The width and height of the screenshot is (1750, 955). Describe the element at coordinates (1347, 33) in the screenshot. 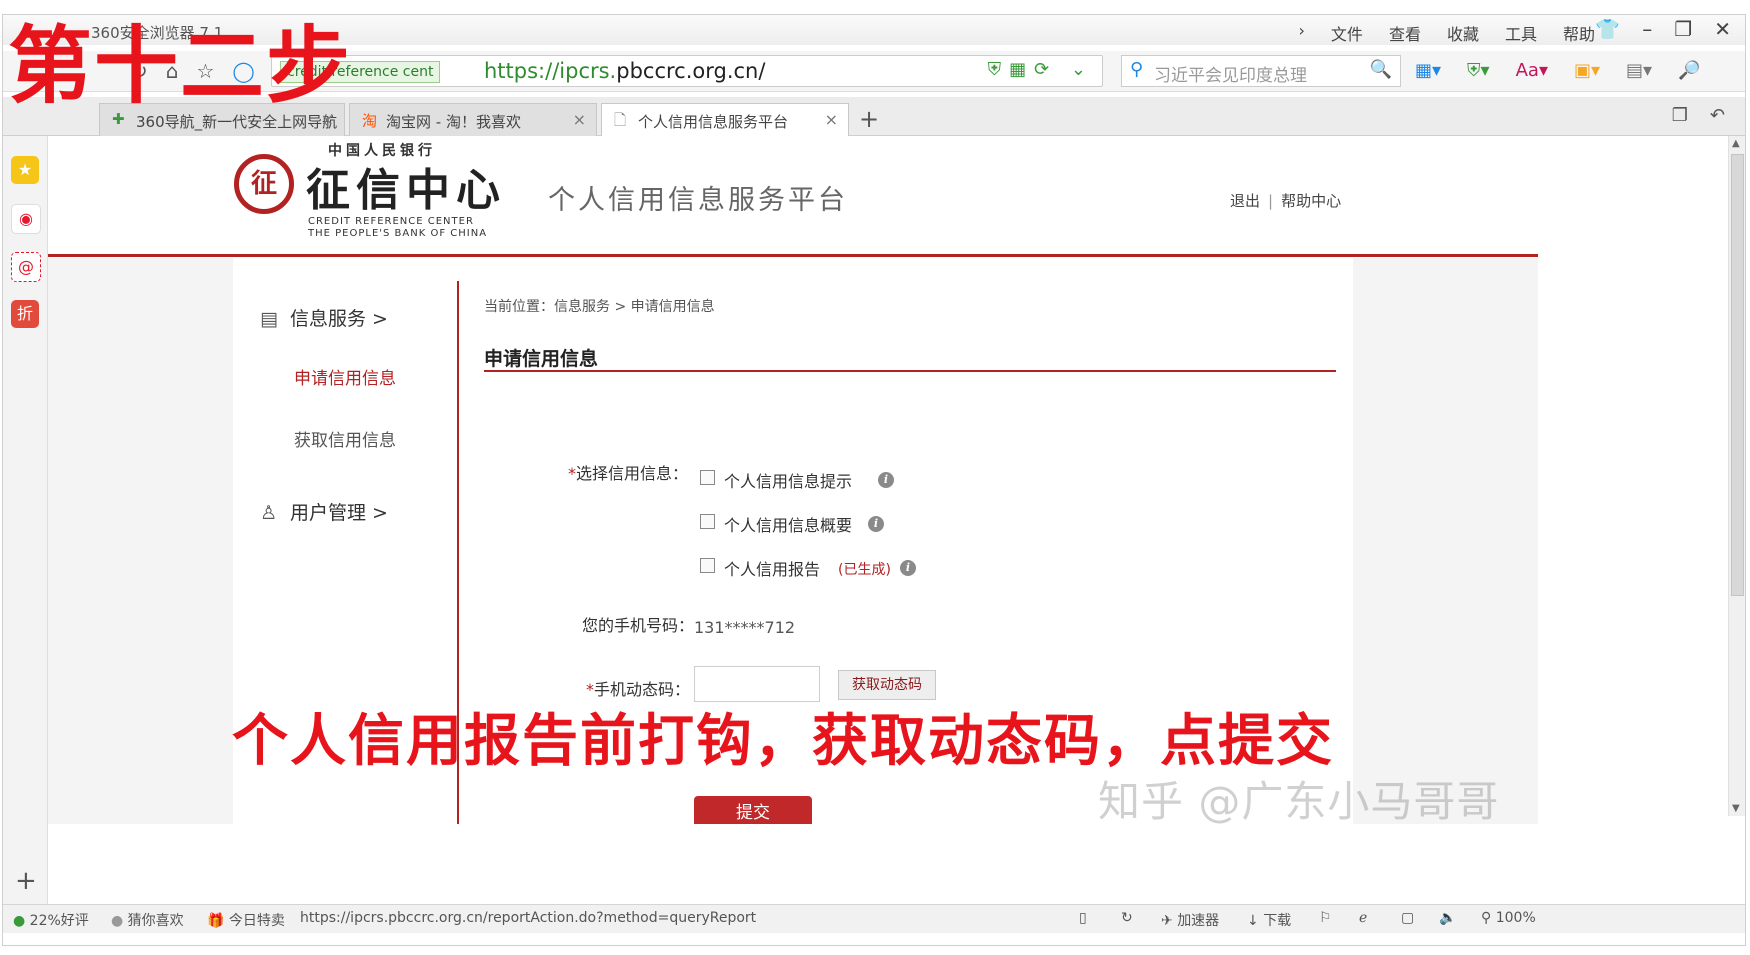

I see `menu-file: 文件` at that location.